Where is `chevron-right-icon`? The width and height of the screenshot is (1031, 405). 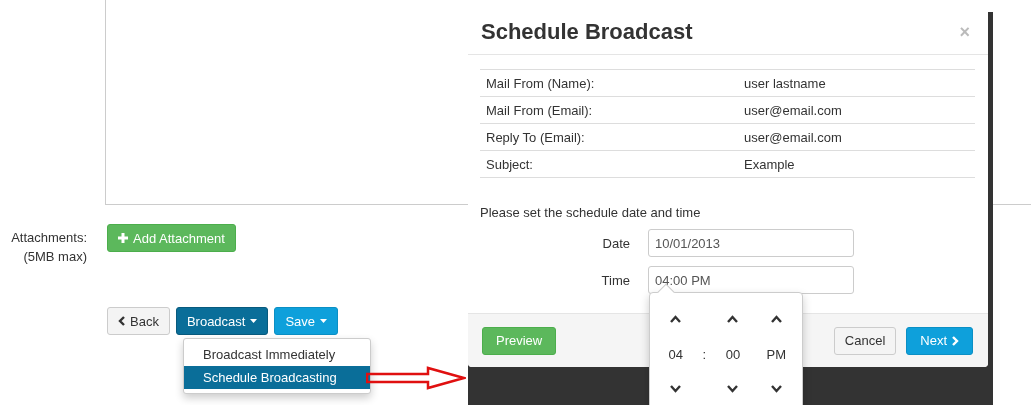 chevron-right-icon is located at coordinates (955, 340).